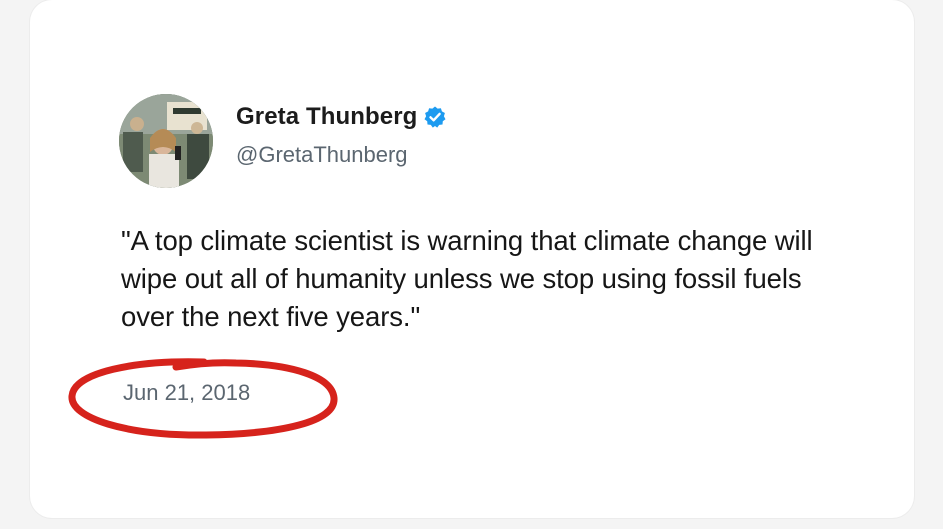  I want to click on avatar, so click(166, 141).